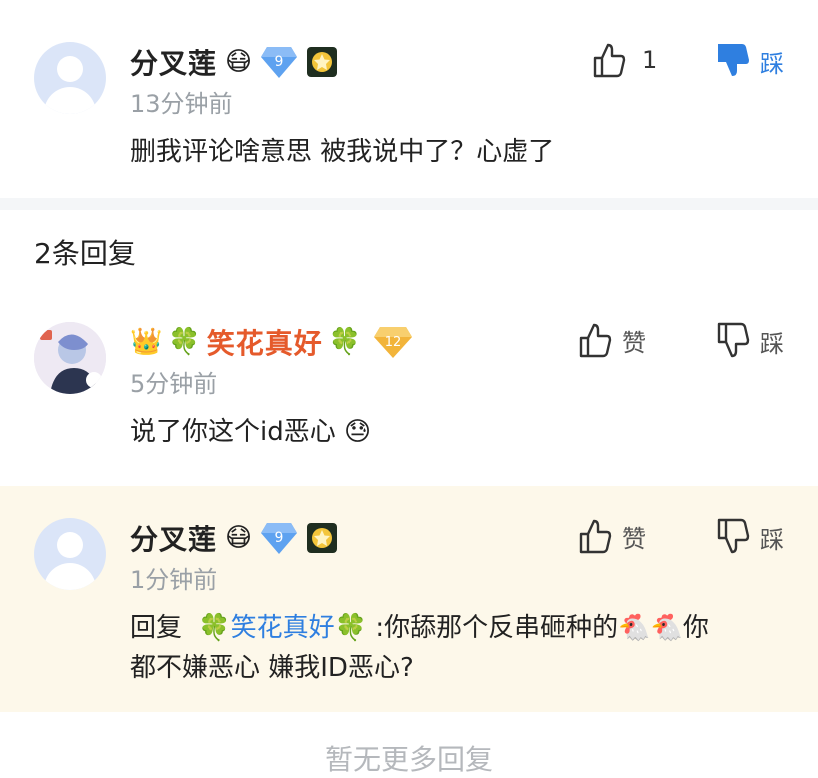  Describe the element at coordinates (265, 342) in the screenshot. I see `username: 笑花真好` at that location.